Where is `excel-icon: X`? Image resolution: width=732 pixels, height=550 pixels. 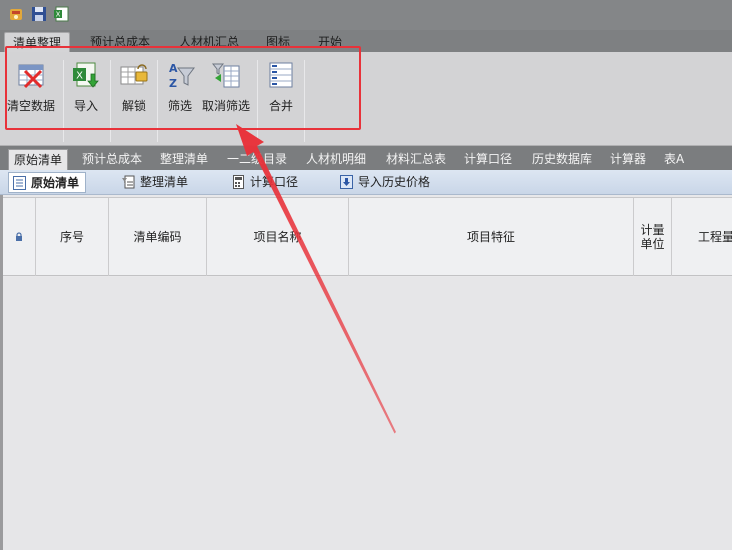
excel-icon: X is located at coordinates (61, 14).